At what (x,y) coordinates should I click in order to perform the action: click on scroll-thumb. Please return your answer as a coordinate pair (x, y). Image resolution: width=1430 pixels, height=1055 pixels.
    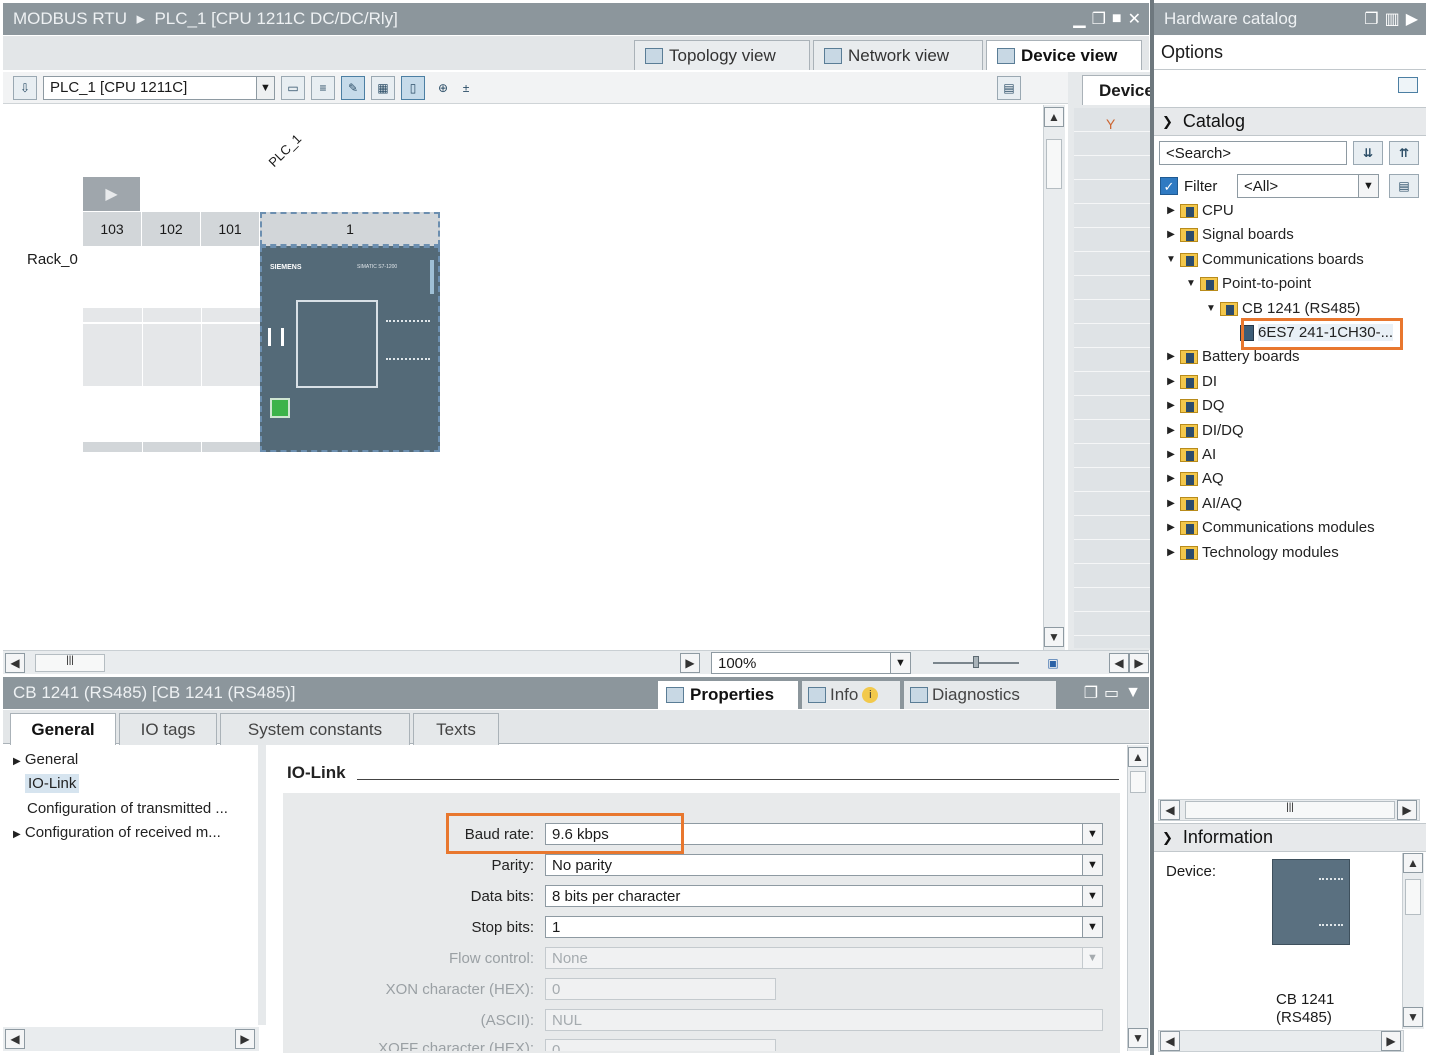
    Looking at the image, I should click on (1054, 164).